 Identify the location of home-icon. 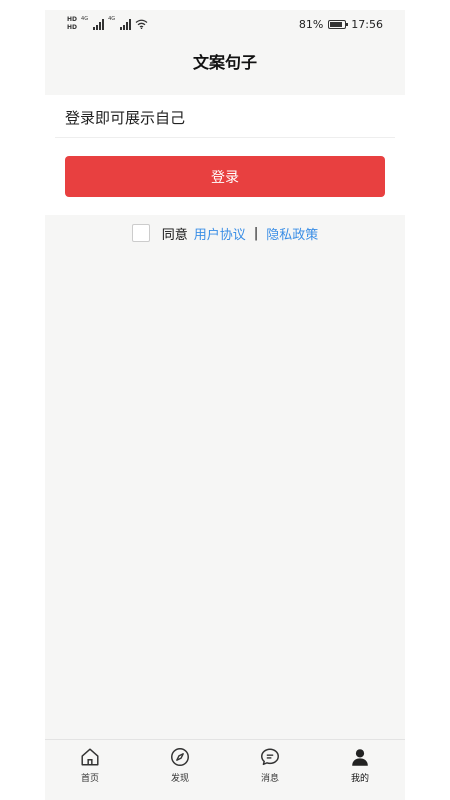
(90, 757).